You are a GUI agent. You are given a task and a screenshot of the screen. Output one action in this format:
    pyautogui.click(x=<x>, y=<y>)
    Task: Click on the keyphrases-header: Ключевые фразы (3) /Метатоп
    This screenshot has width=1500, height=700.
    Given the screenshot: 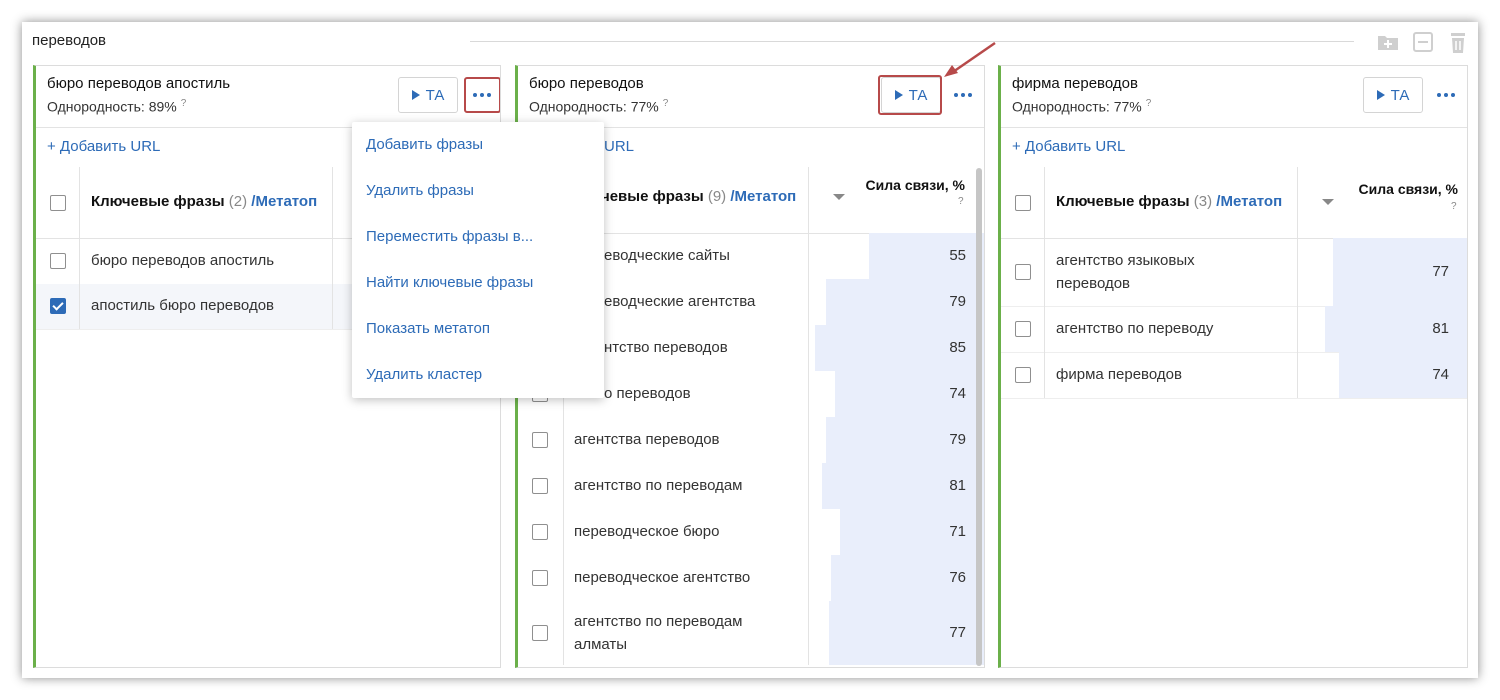 What is the action you would take?
    pyautogui.click(x=1169, y=201)
    